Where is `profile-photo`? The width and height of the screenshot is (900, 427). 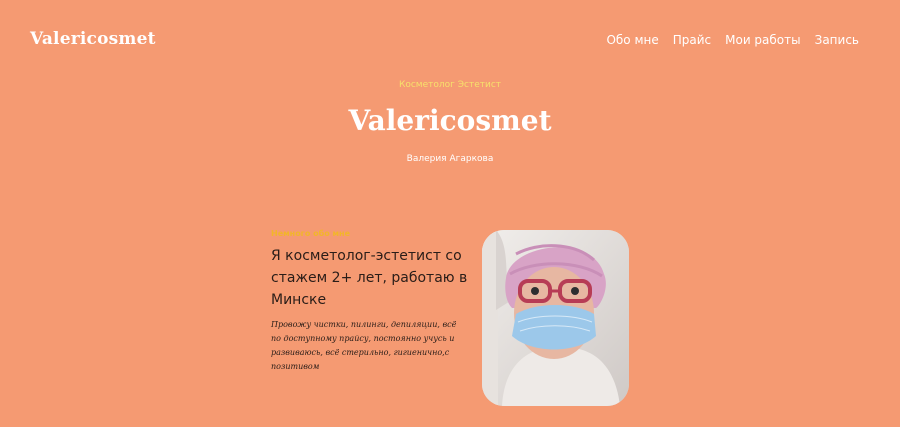
profile-photo is located at coordinates (555, 318).